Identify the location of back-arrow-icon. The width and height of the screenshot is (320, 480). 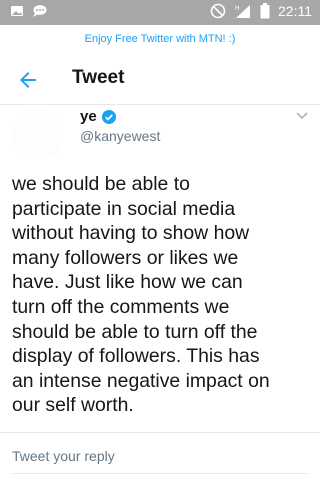
(28, 80).